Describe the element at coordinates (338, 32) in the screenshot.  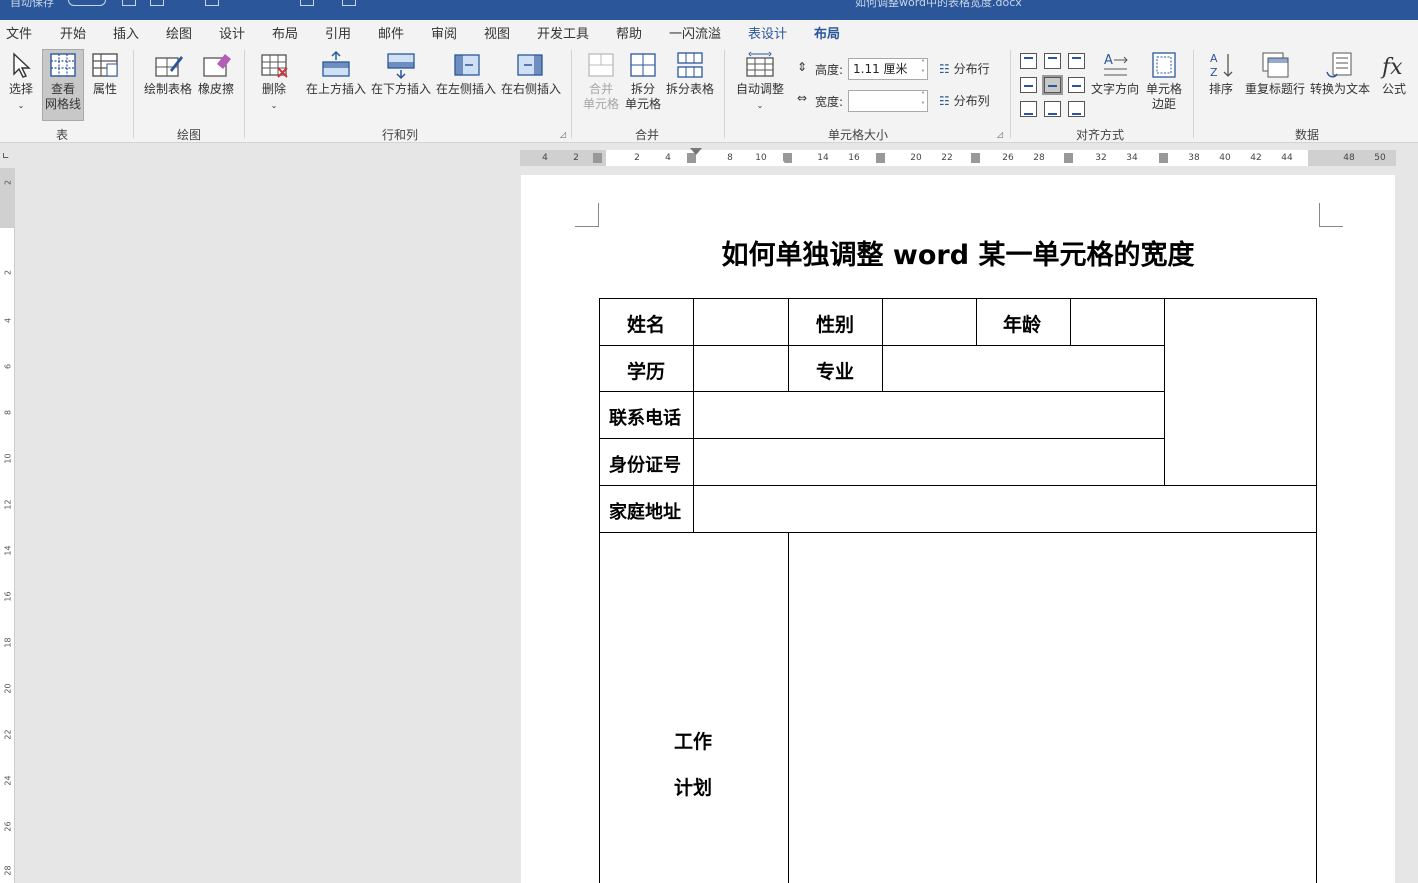
I see `tab-references: 引用` at that location.